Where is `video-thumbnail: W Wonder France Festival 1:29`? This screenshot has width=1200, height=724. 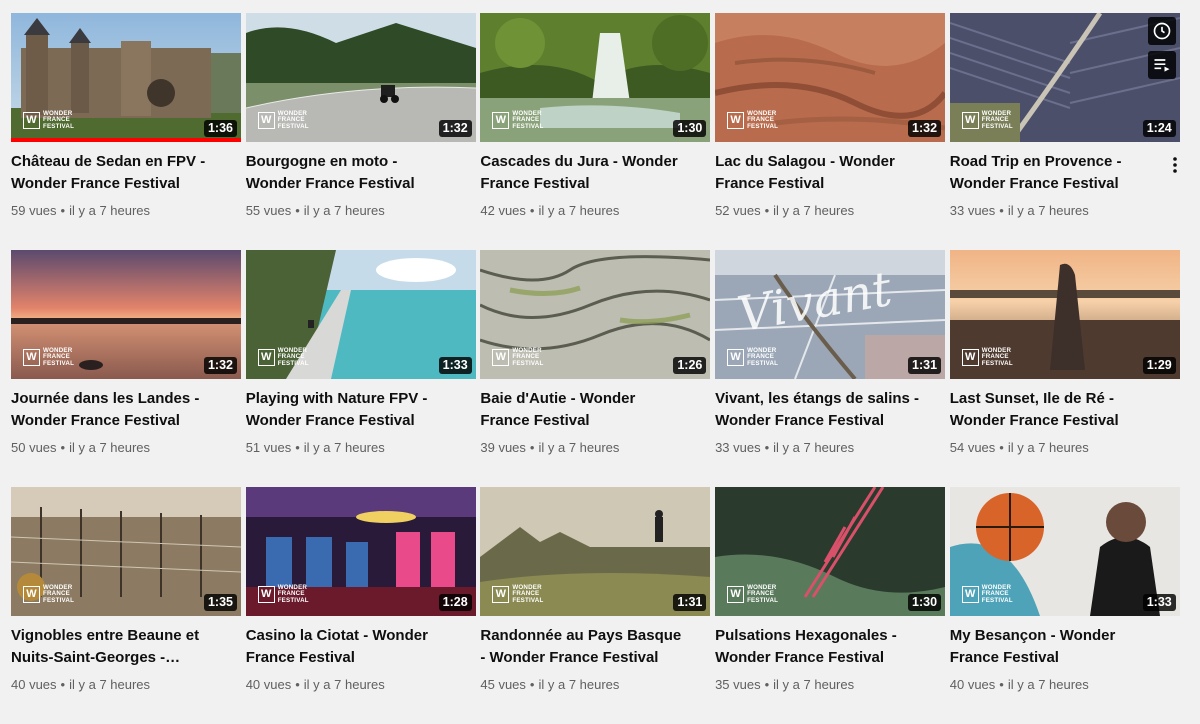 video-thumbnail: W Wonder France Festival 1:29 is located at coordinates (1064, 314).